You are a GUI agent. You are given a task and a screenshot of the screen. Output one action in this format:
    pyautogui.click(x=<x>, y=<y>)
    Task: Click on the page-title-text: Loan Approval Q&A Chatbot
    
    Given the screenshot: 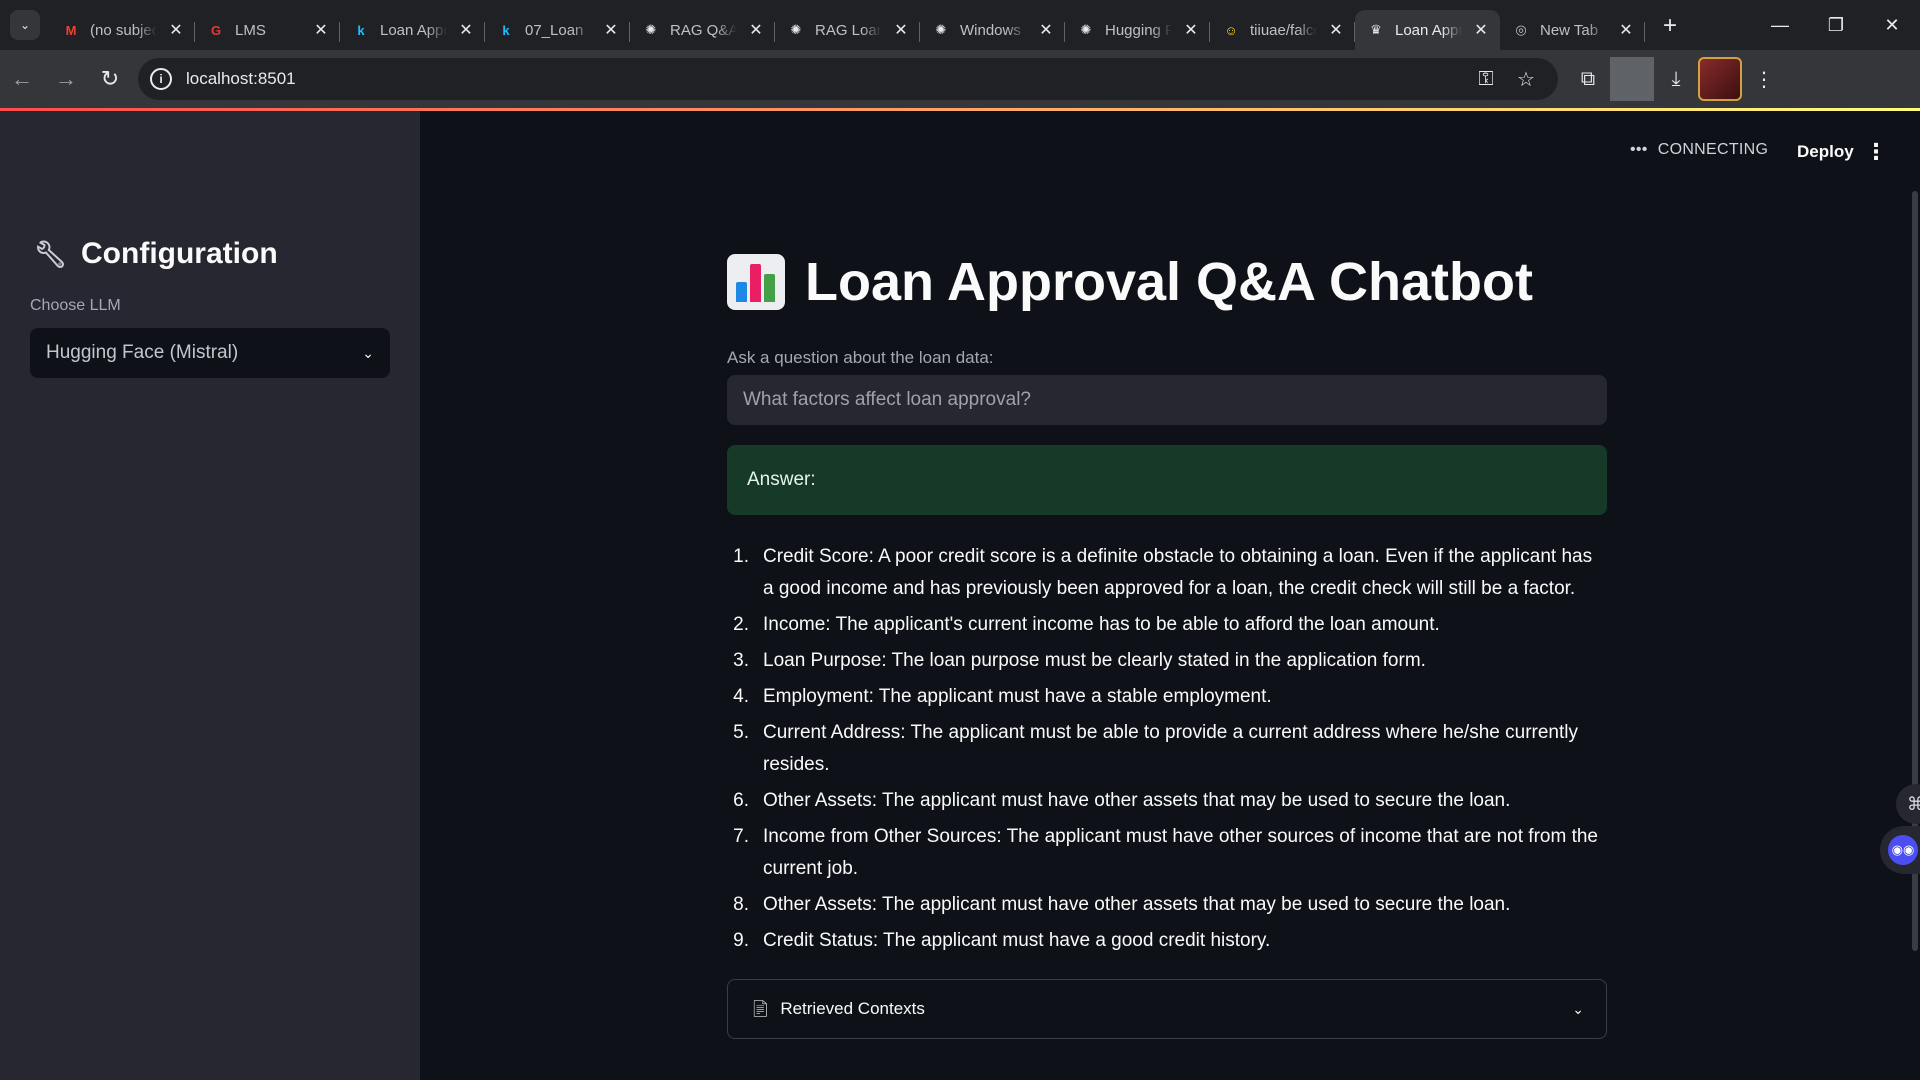 What is the action you would take?
    pyautogui.click(x=1169, y=282)
    